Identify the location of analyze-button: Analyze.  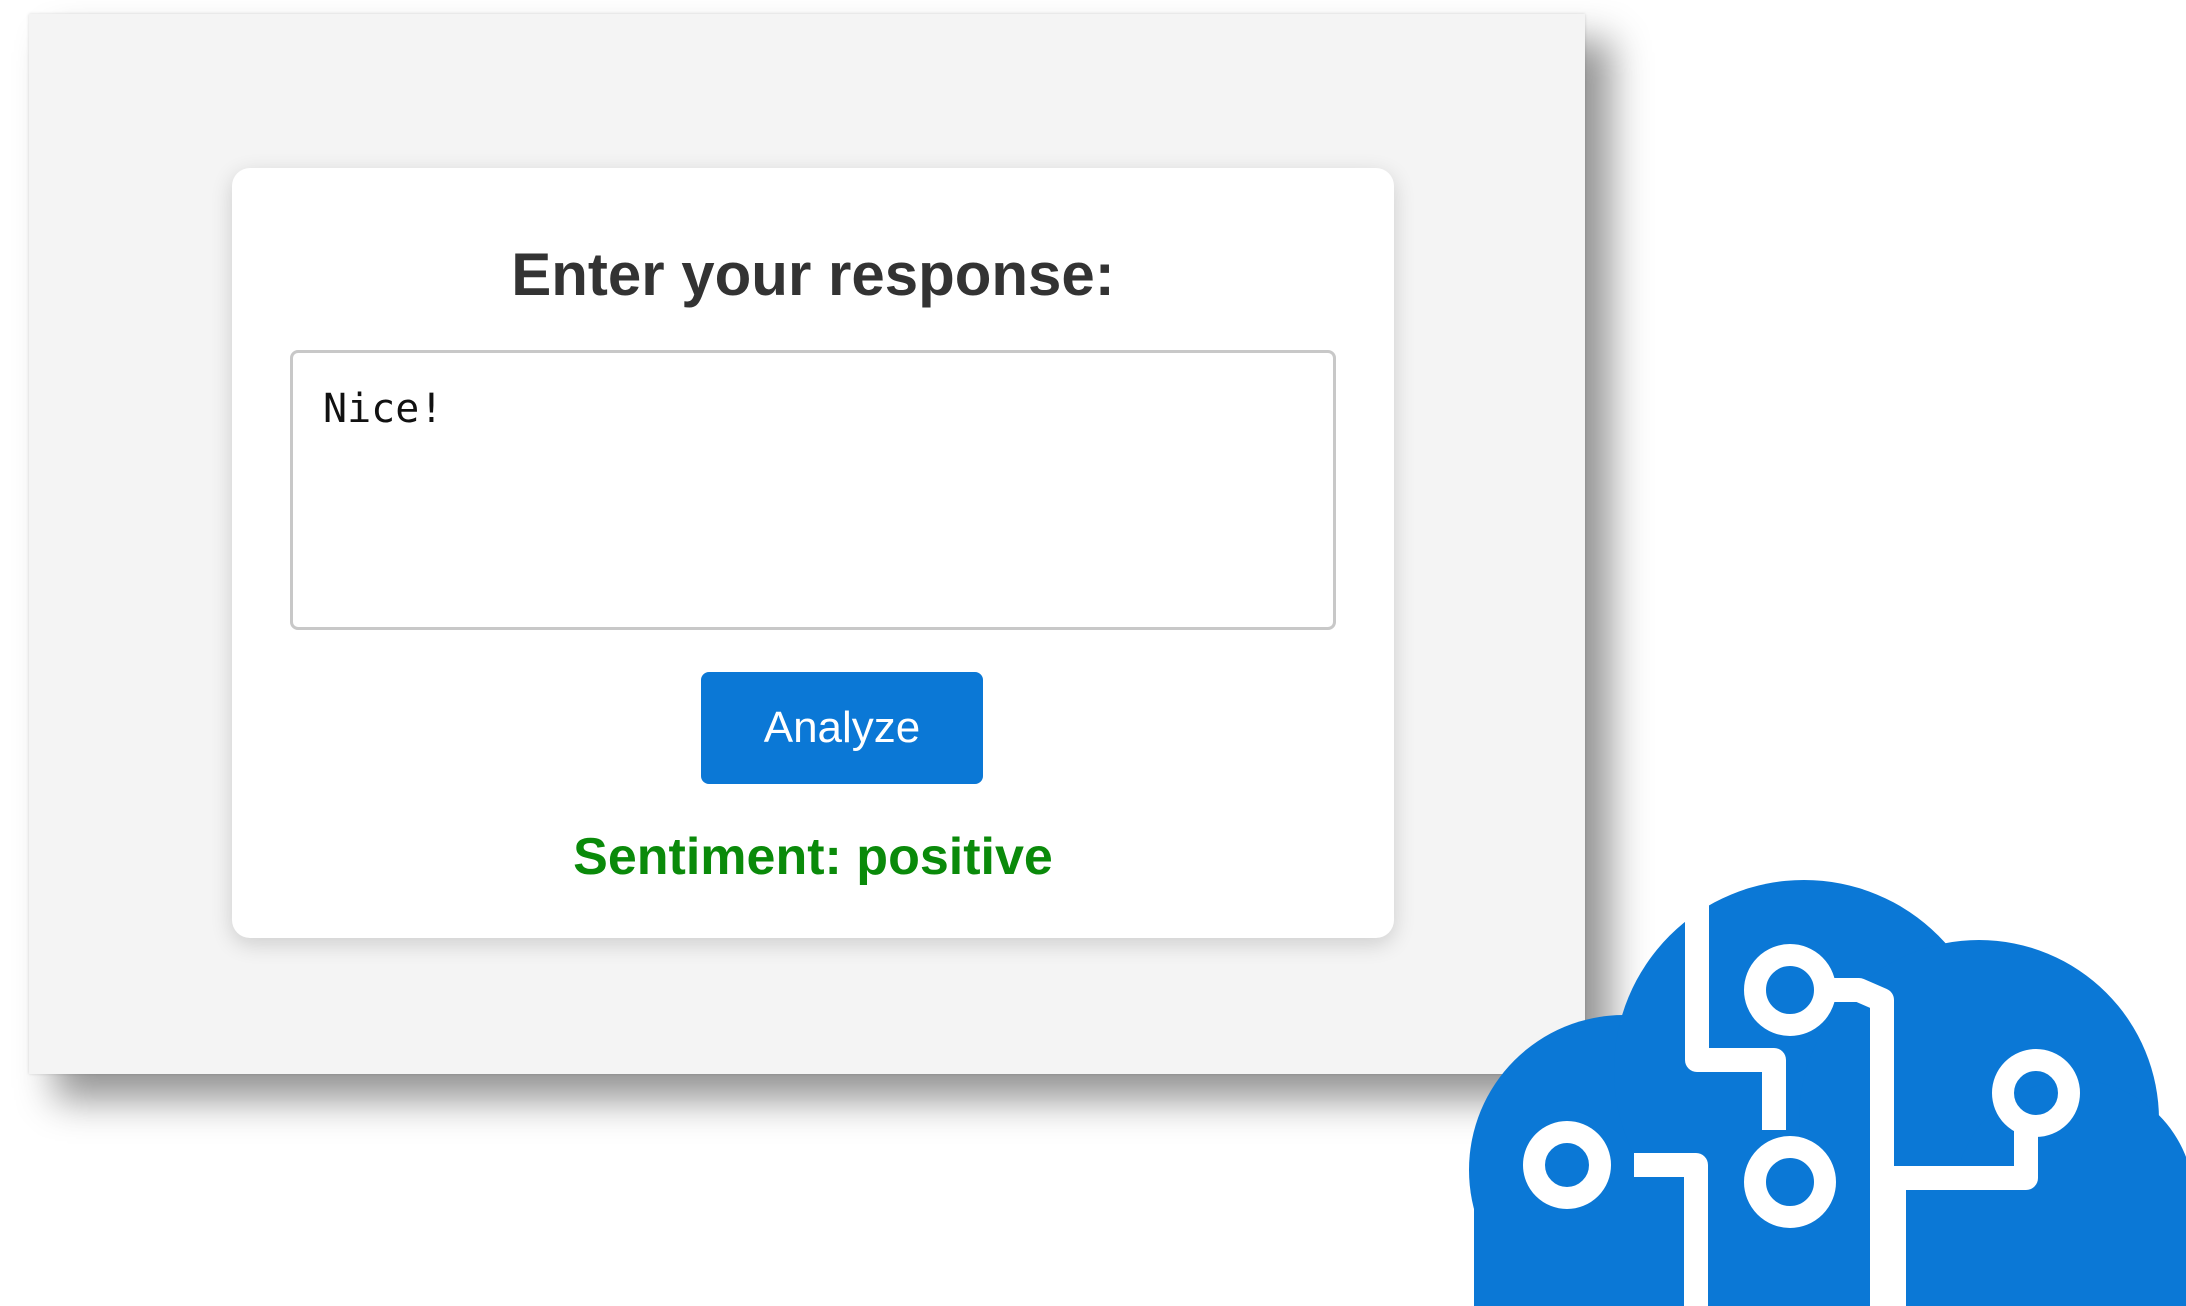
(842, 728).